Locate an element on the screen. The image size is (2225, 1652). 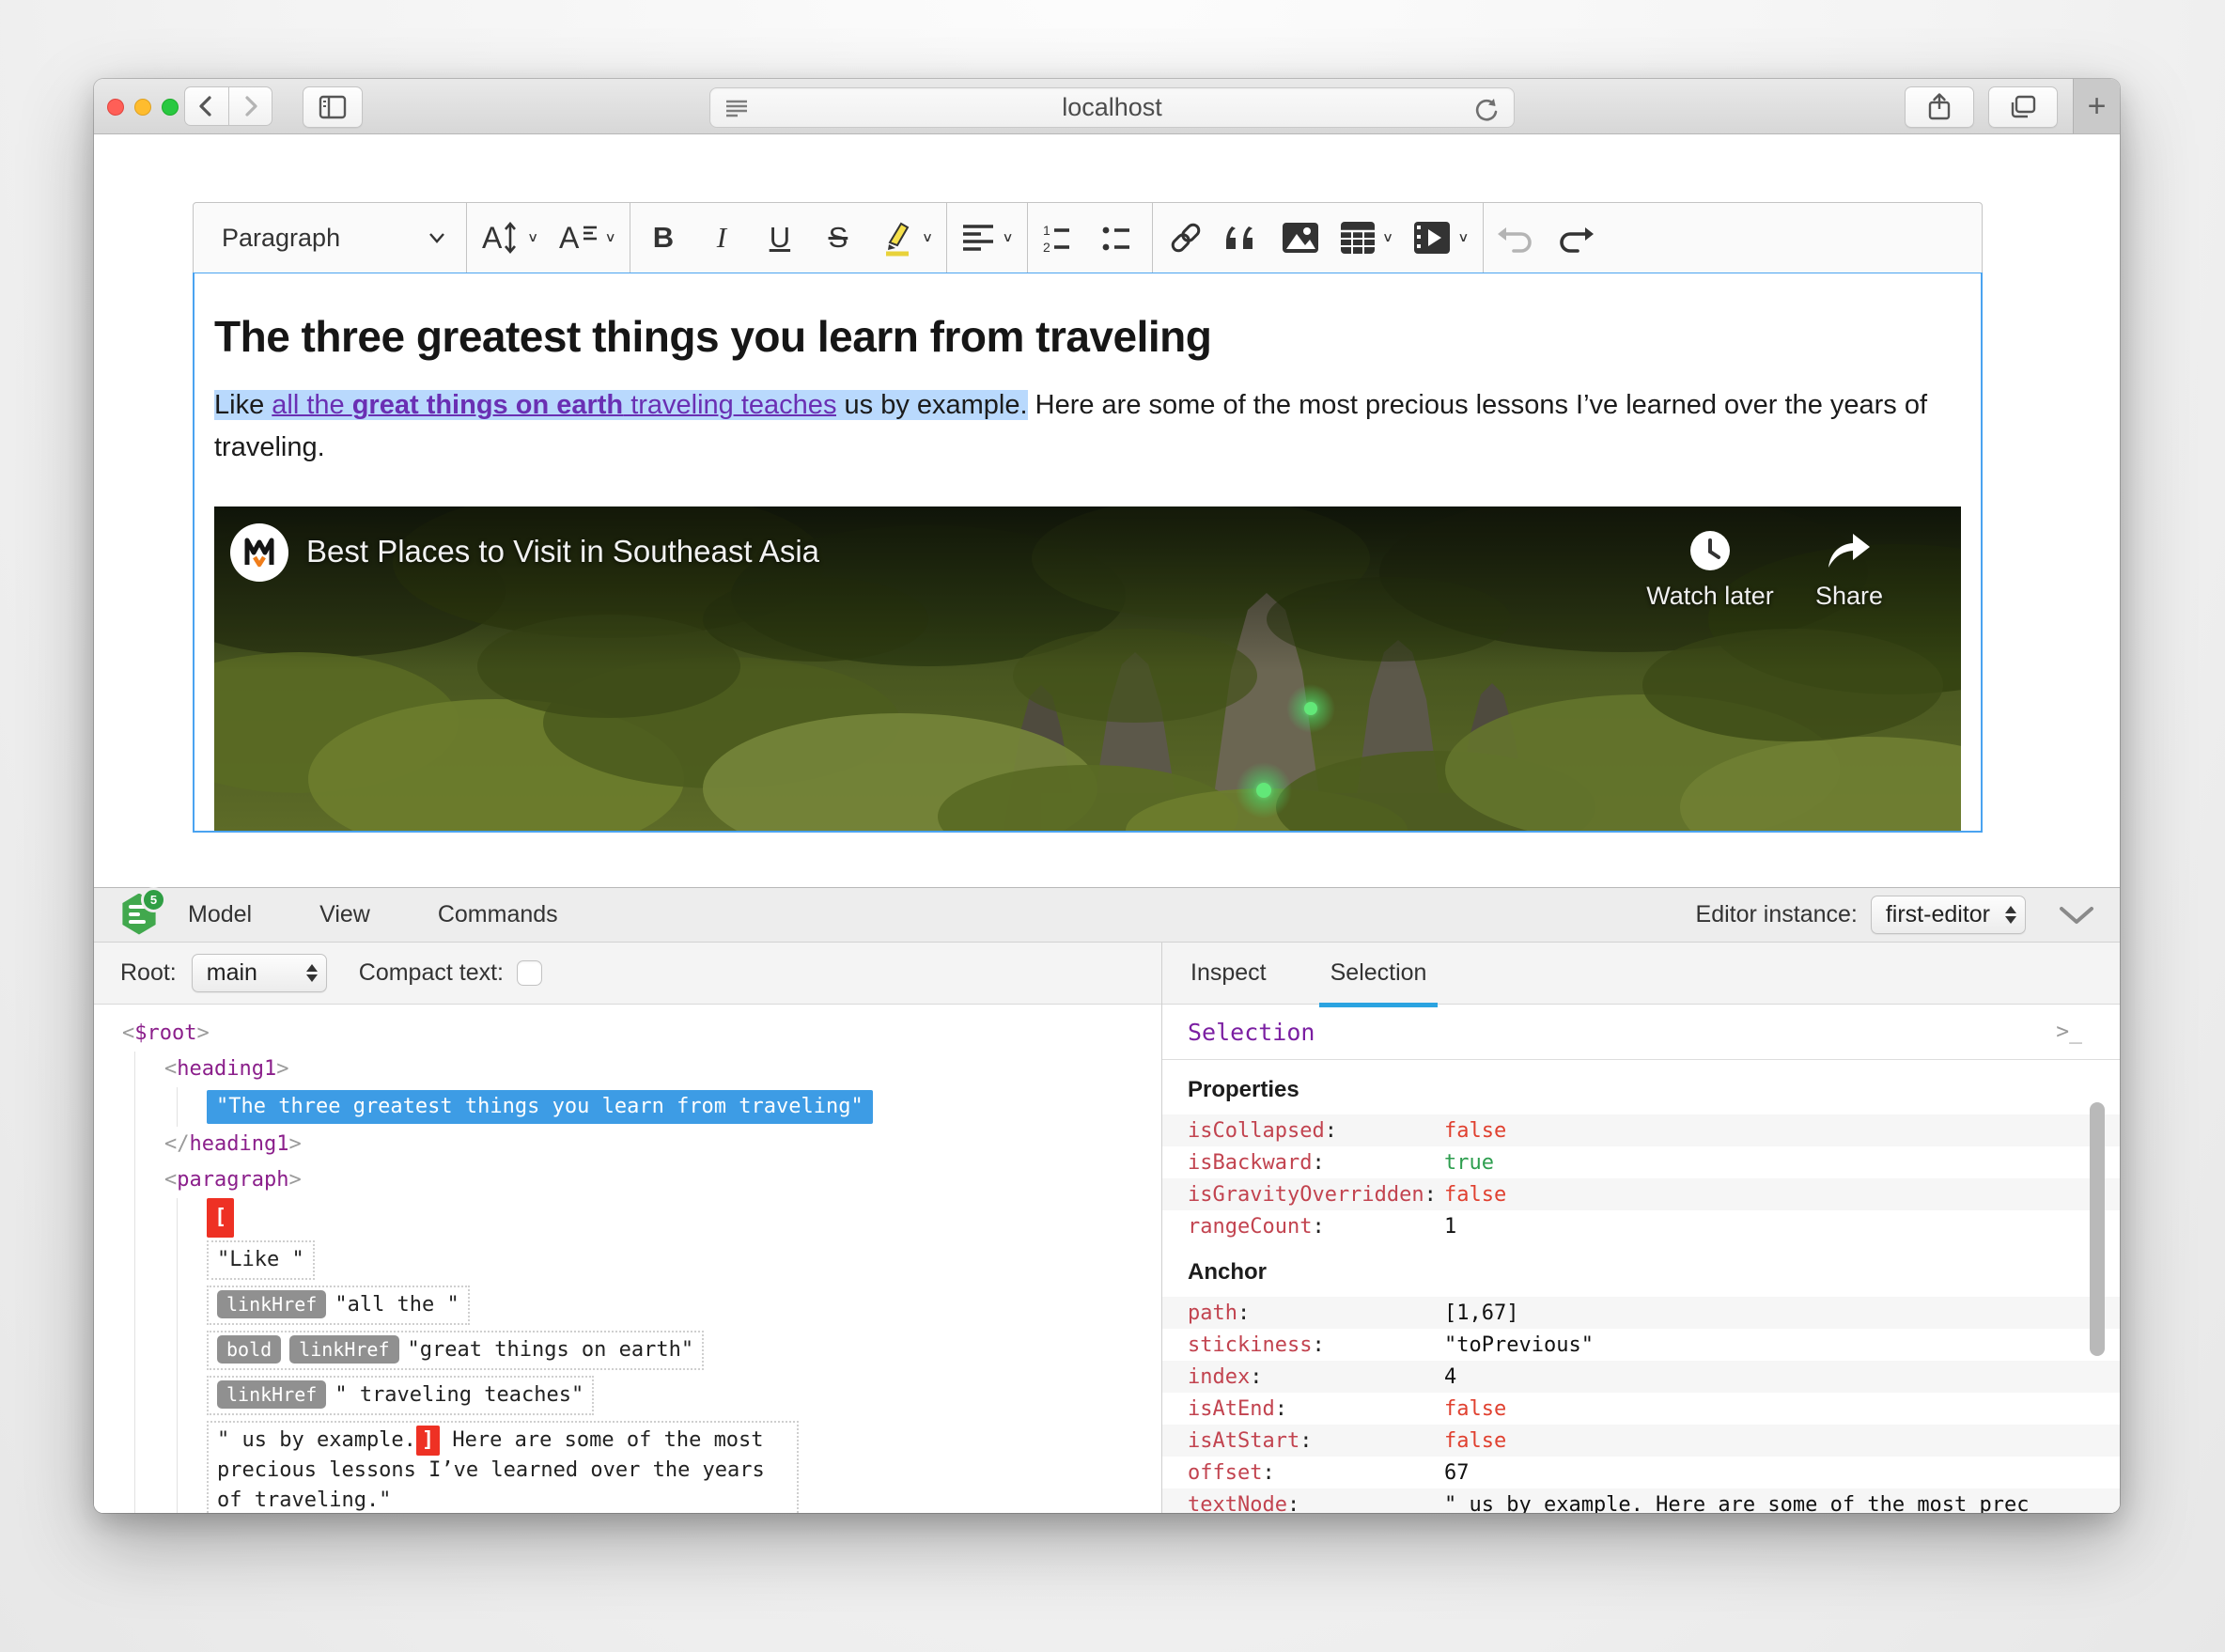
tab-view: View is located at coordinates (345, 915).